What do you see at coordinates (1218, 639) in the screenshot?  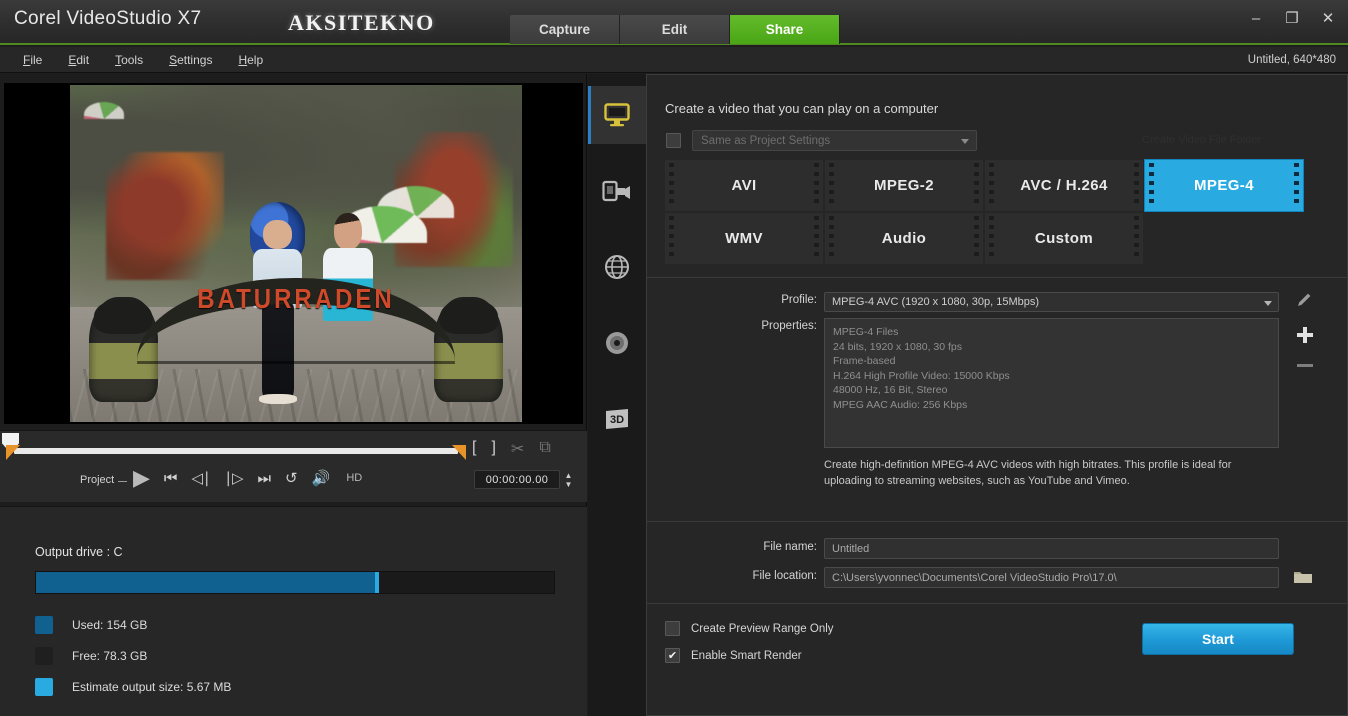 I see `start-button: Start` at bounding box center [1218, 639].